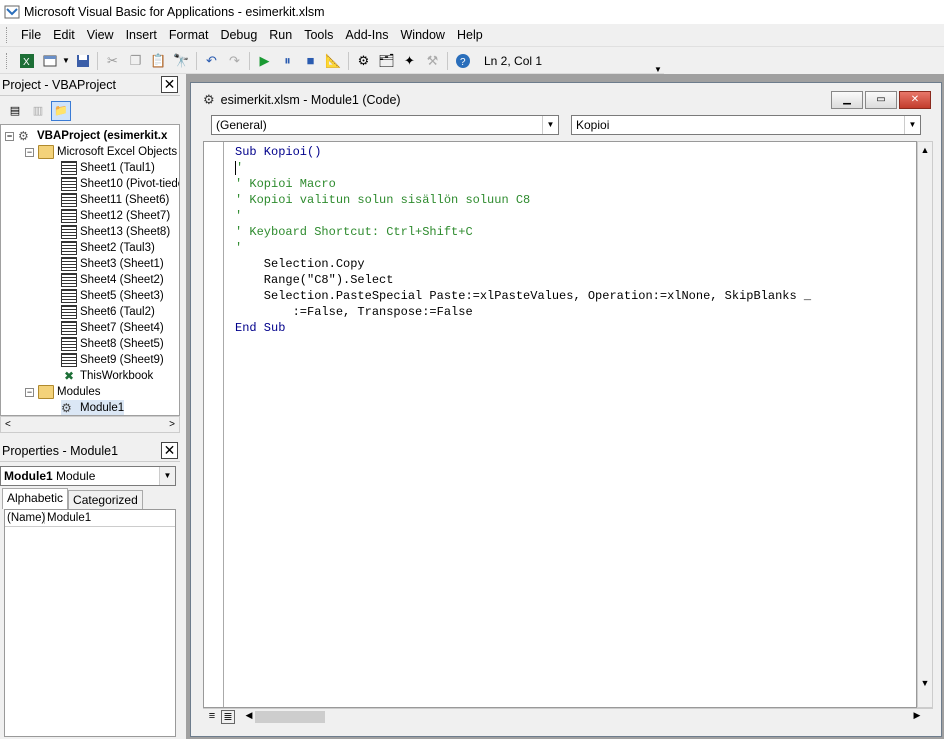  Describe the element at coordinates (228, 716) in the screenshot. I see `full-module-view-icon: ≣` at that location.